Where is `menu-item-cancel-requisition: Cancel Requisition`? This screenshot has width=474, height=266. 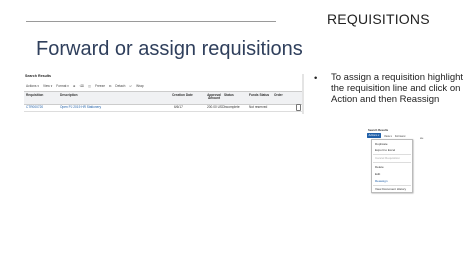
menu-item-cancel-requisition: Cancel Requisition is located at coordinates (388, 158).